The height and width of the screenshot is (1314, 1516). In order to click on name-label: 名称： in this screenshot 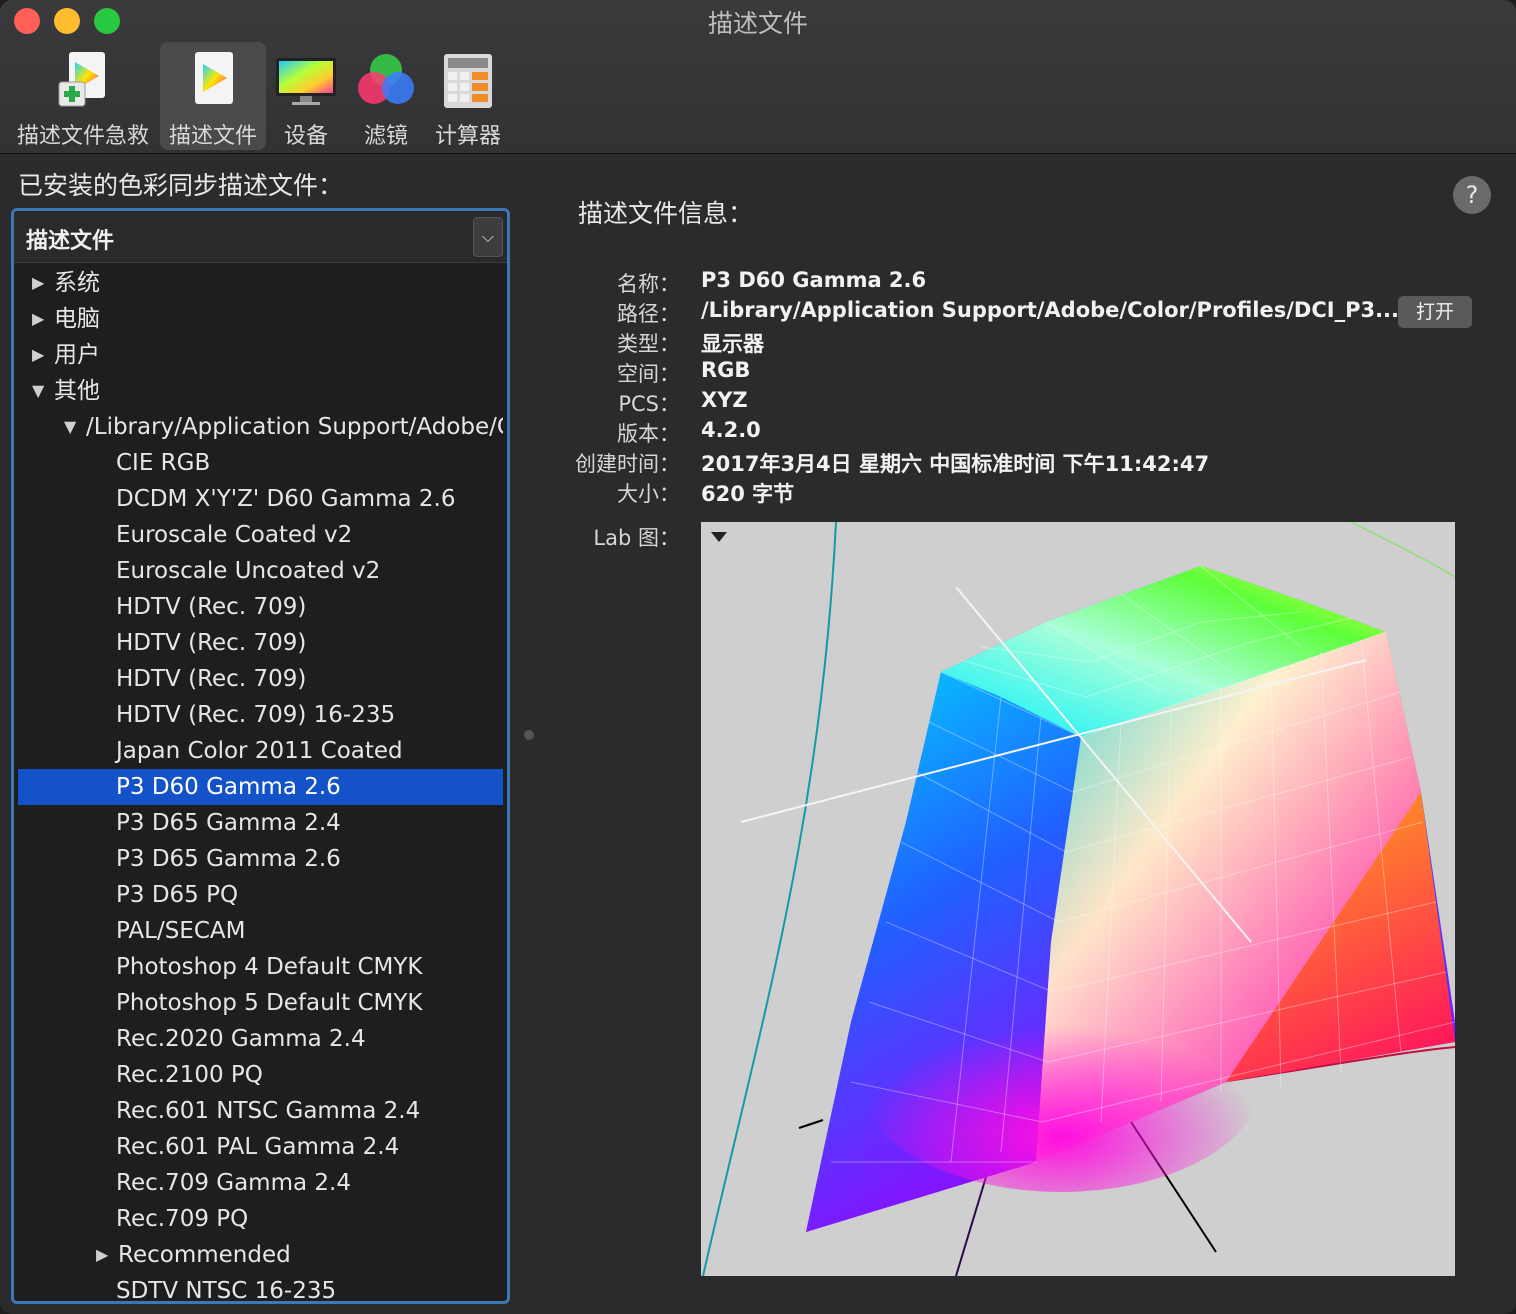, I will do `click(648, 284)`.